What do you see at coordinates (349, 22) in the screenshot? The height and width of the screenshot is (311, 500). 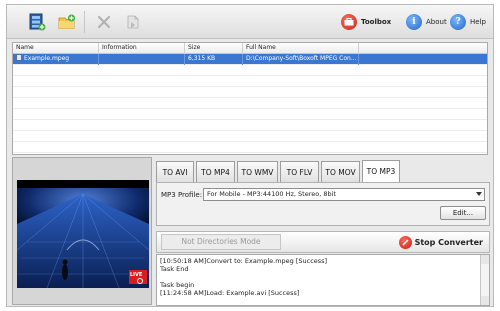 I see `toolbox-icon` at bounding box center [349, 22].